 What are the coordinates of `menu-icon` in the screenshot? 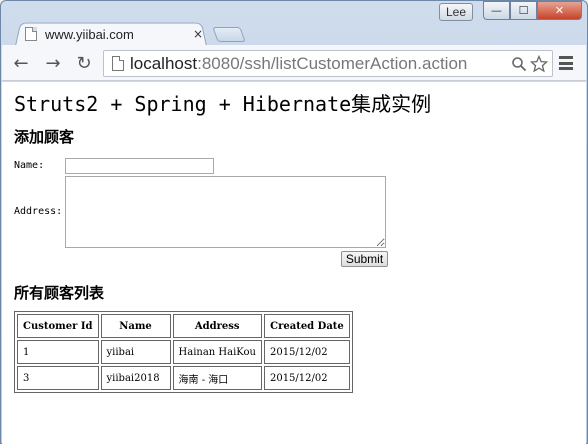 It's located at (566, 63).